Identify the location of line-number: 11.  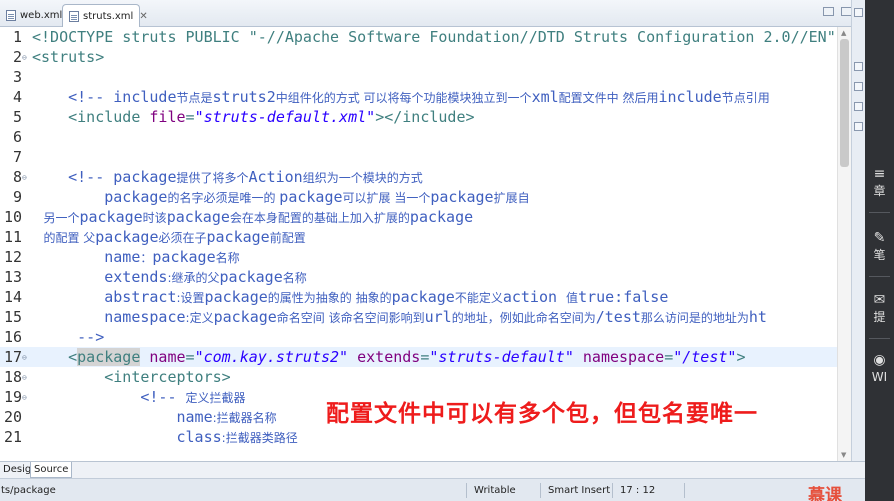
(12, 237).